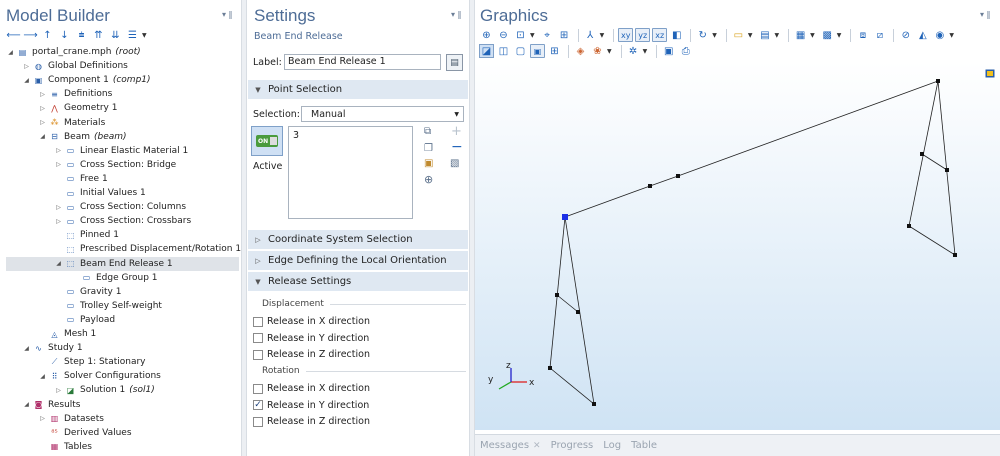  Describe the element at coordinates (905, 35) in the screenshot. I see `hide-icon: ⊘` at that location.